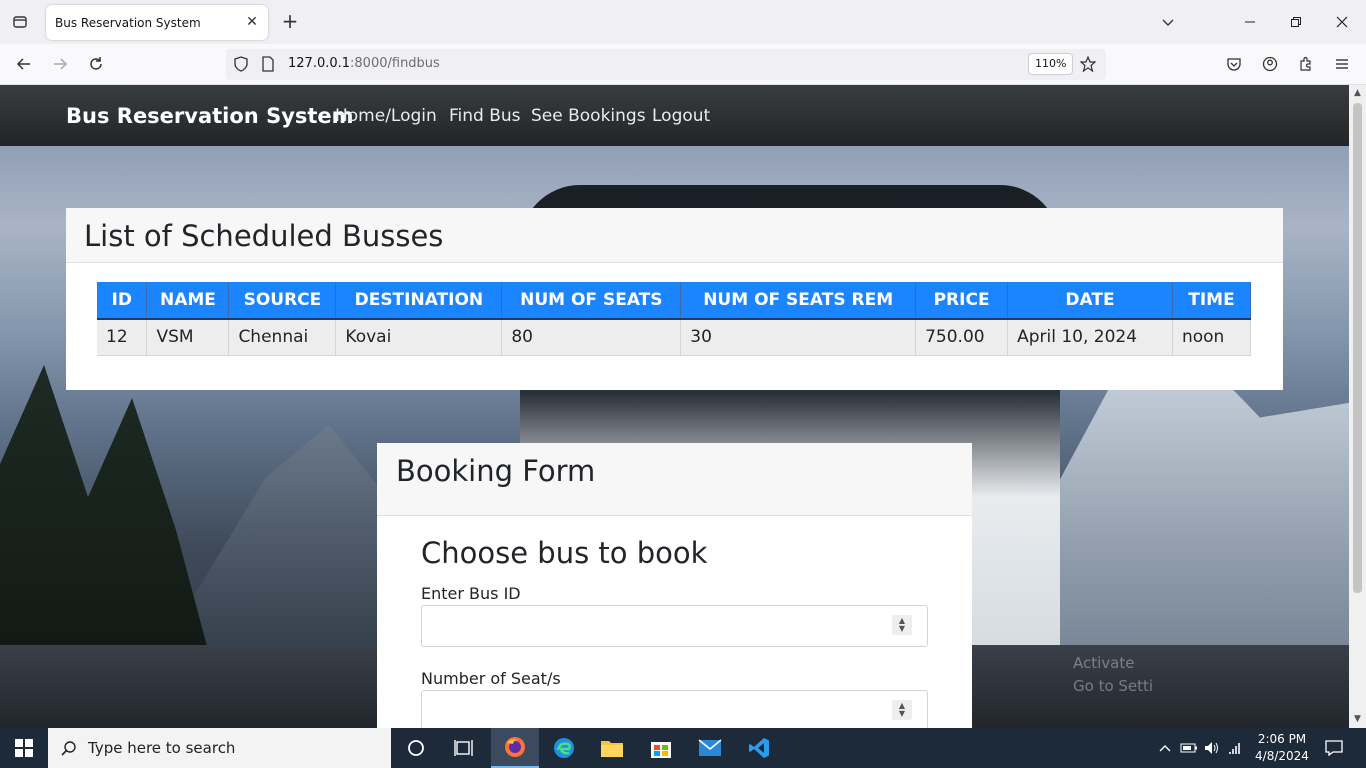  I want to click on taskbar-search-box: Type here to search, so click(219, 748).